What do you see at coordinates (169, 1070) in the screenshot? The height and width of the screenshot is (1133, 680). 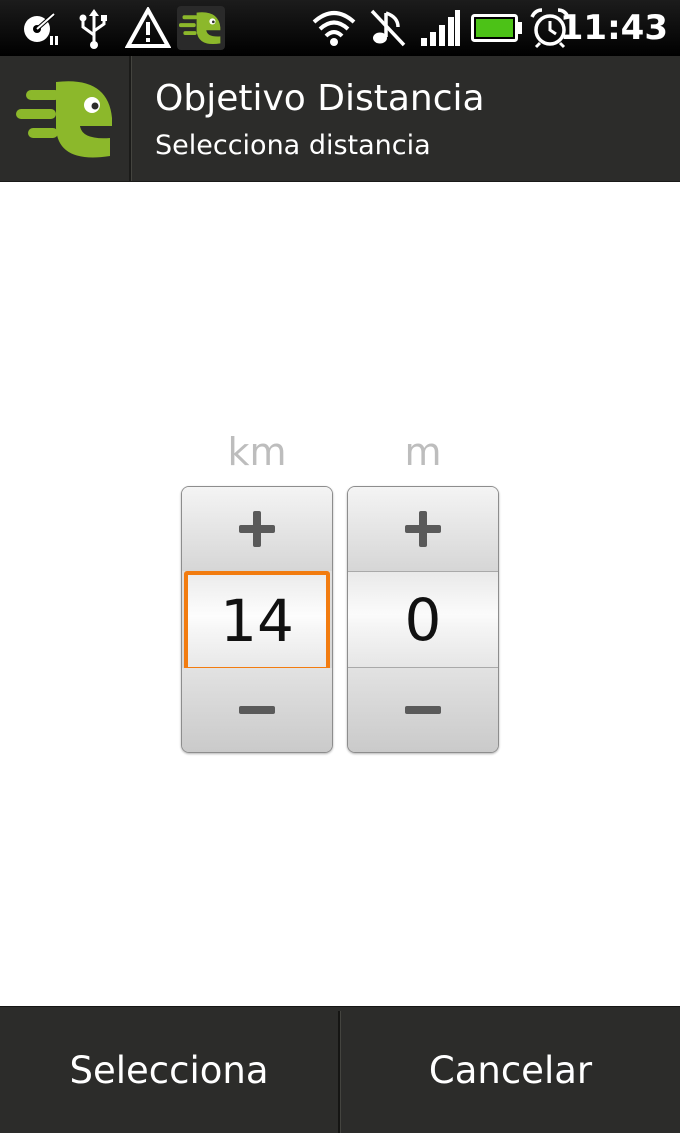 I see `select-button: Selecciona` at bounding box center [169, 1070].